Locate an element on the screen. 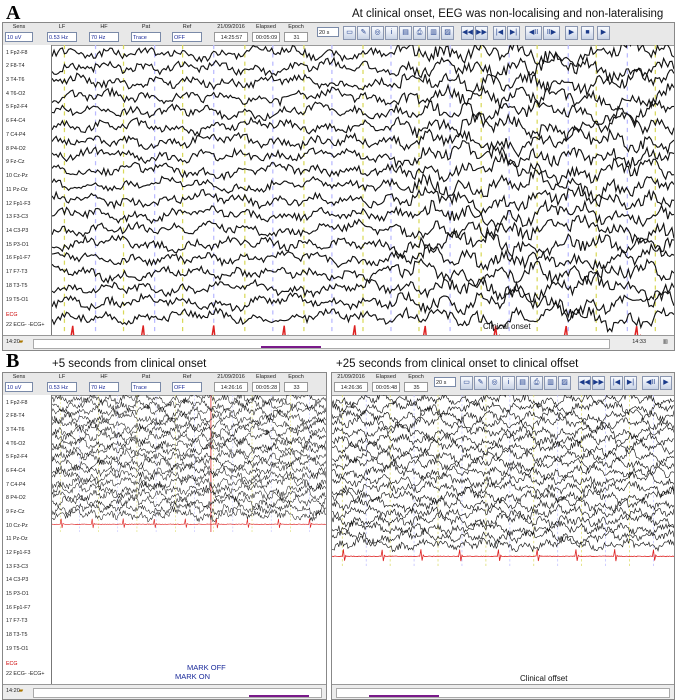  play-icon: ▶ is located at coordinates (571, 33).